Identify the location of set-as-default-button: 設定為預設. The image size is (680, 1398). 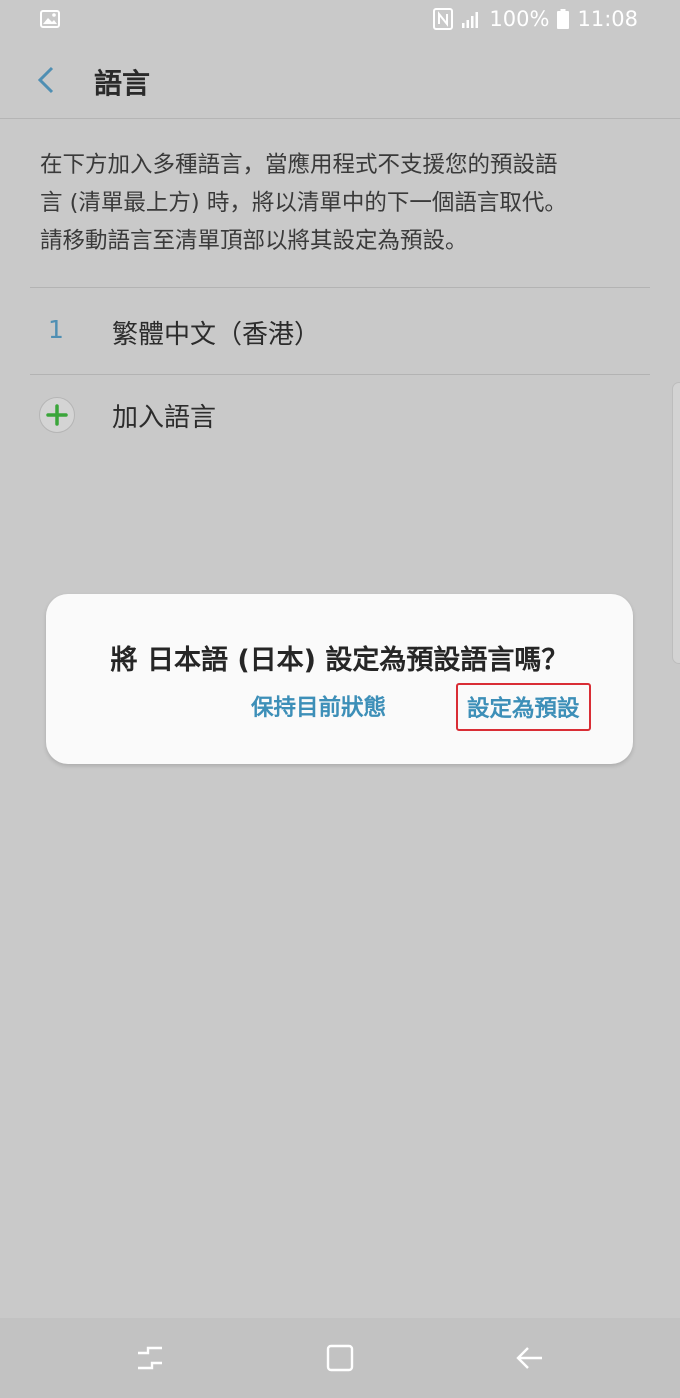
(523, 707).